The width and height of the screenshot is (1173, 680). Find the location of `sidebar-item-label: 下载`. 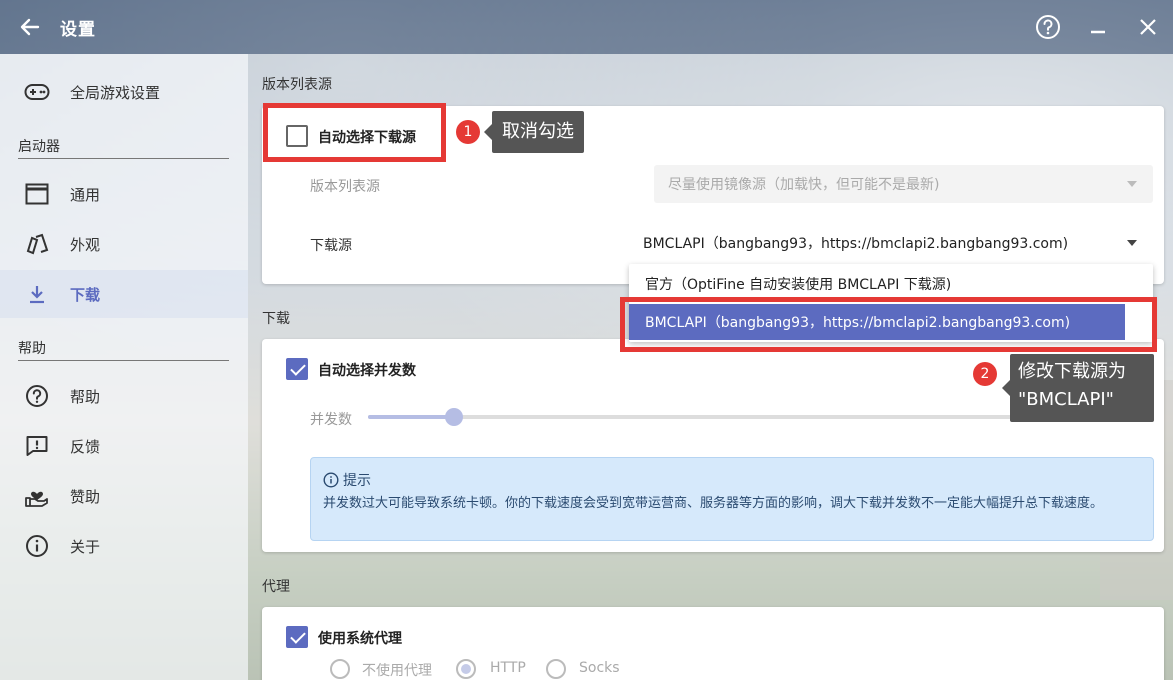

sidebar-item-label: 下载 is located at coordinates (85, 294).